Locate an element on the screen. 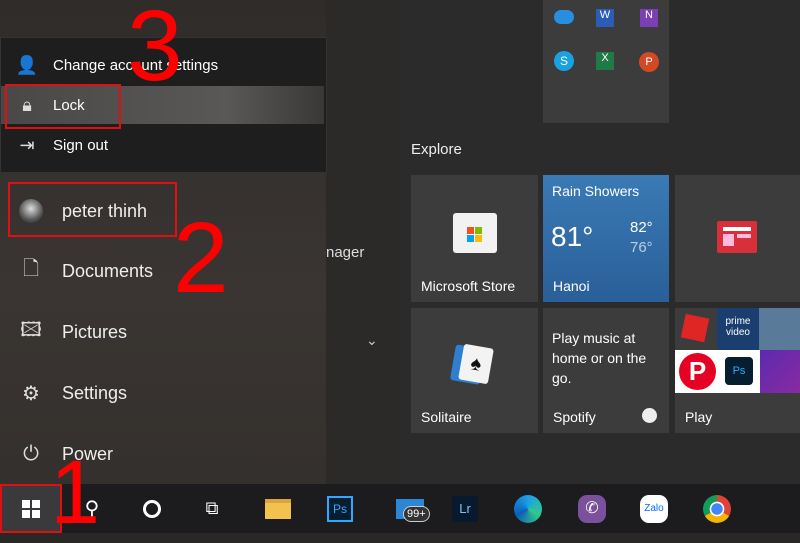  viber-icon: ✆ is located at coordinates (592, 508).